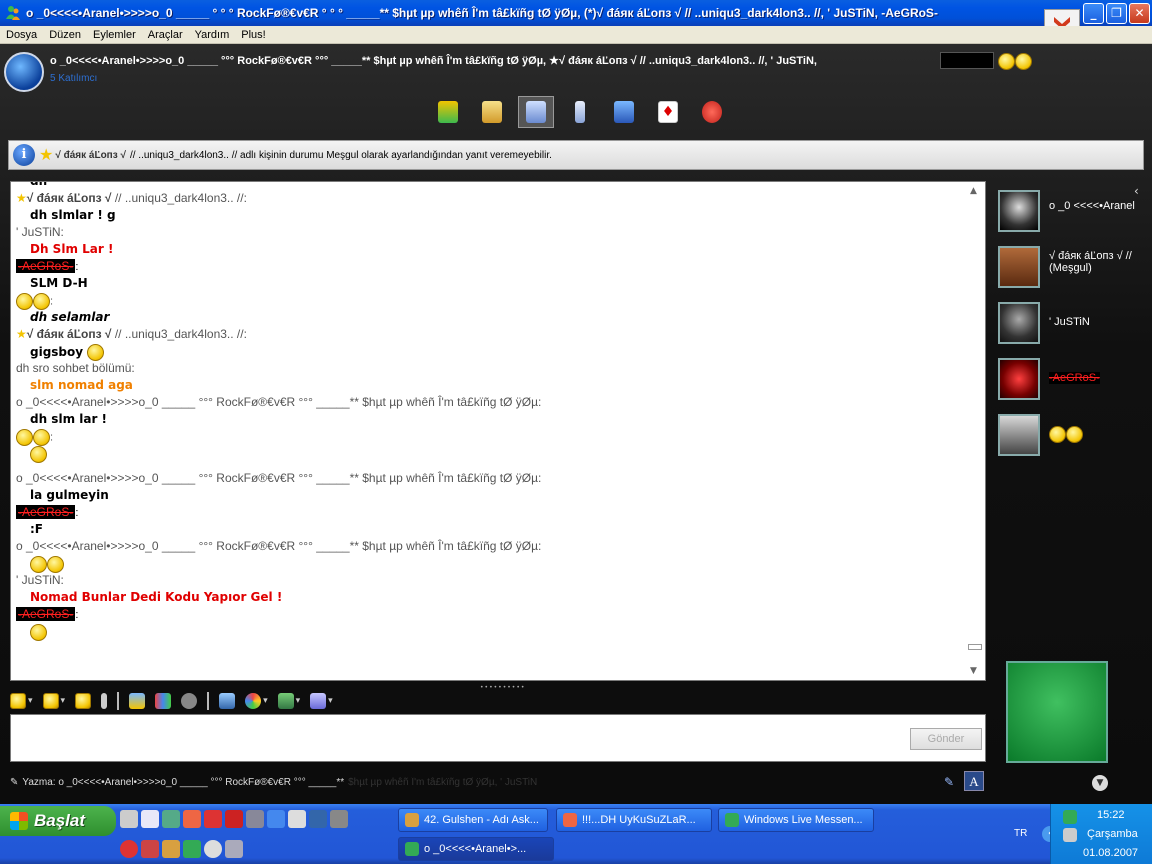 The width and height of the screenshot is (1152, 864). Describe the element at coordinates (668, 112) in the screenshot. I see `games-icon: ♦` at that location.